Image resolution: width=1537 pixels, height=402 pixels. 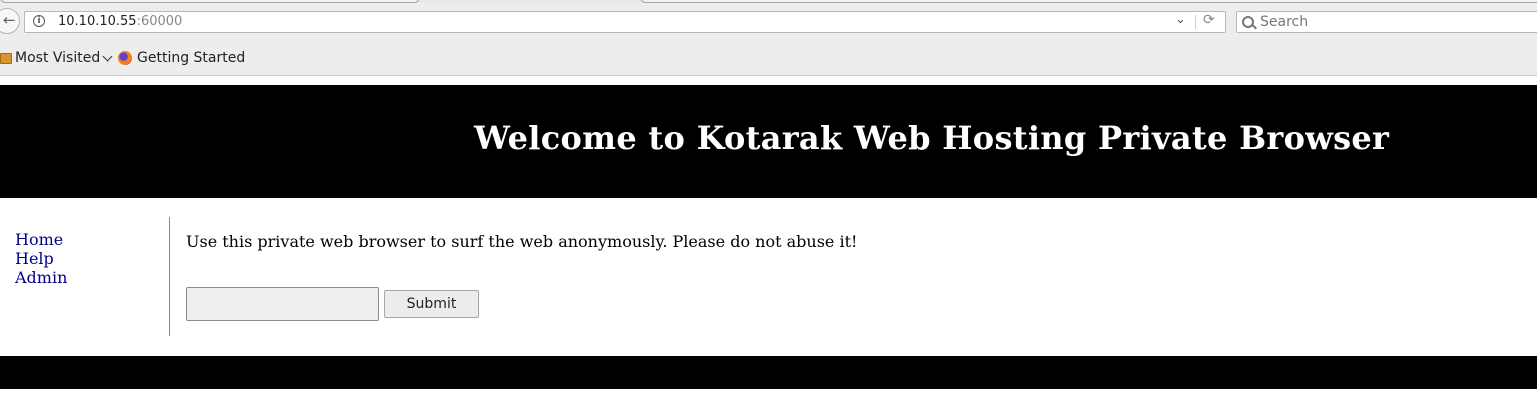 I want to click on bookmark-getting-started: Getting Started, so click(x=181, y=58).